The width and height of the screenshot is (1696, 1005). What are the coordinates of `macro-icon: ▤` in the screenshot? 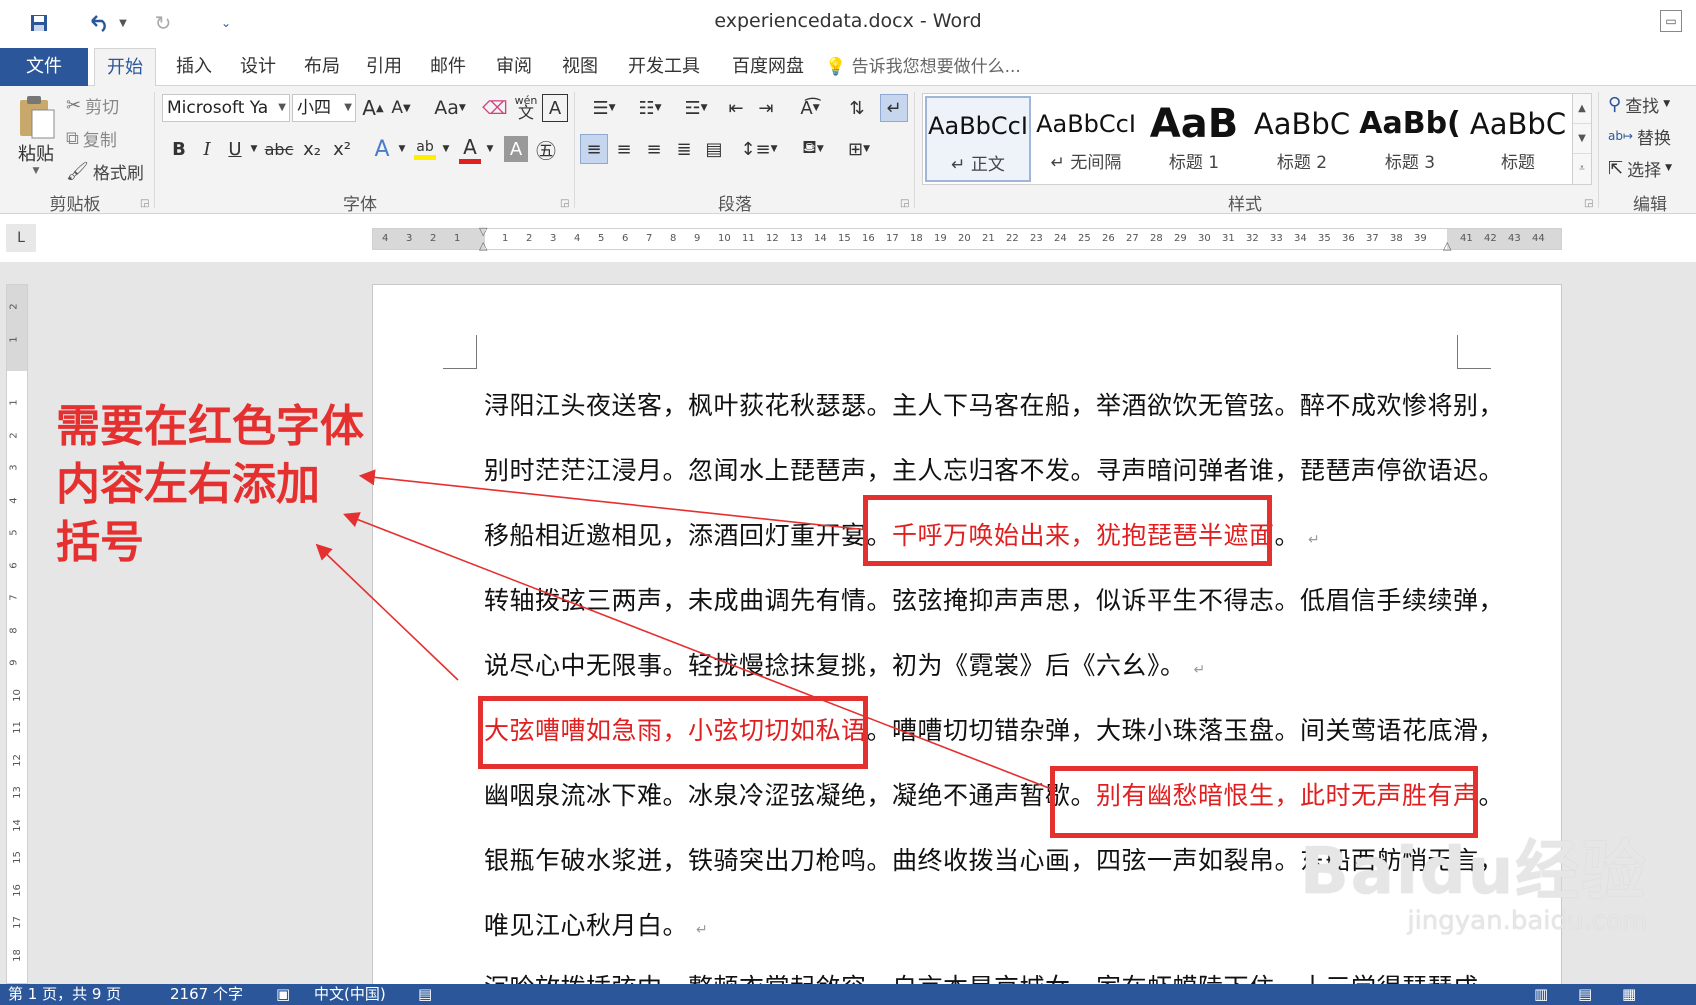 It's located at (425, 994).